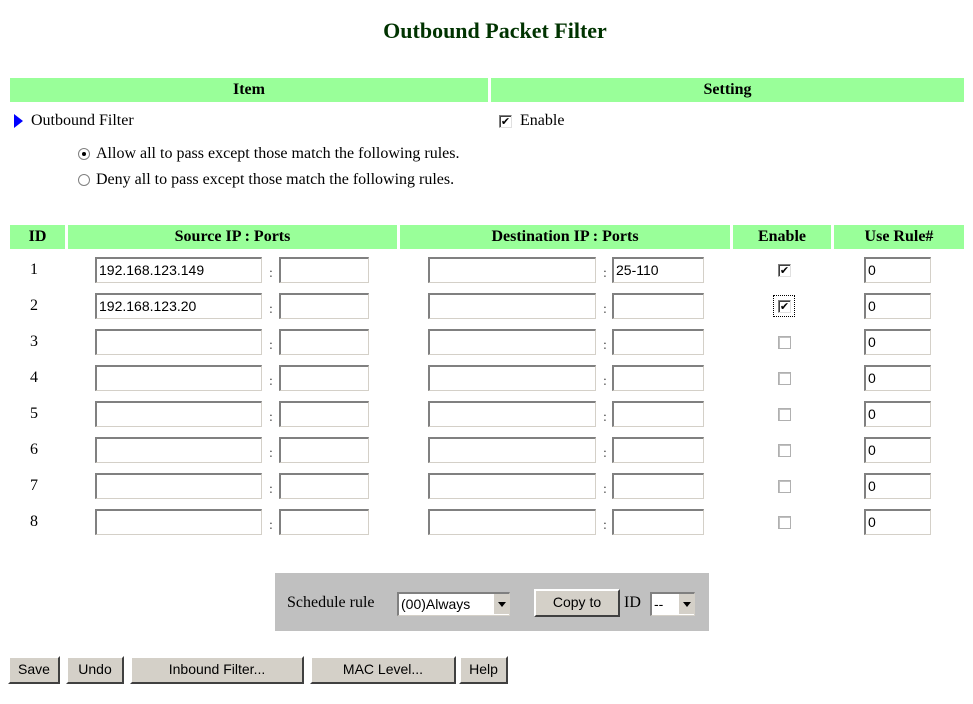 This screenshot has height=704, width=973. I want to click on outbound-filter-enable-checkbox: ✔, so click(505, 121).